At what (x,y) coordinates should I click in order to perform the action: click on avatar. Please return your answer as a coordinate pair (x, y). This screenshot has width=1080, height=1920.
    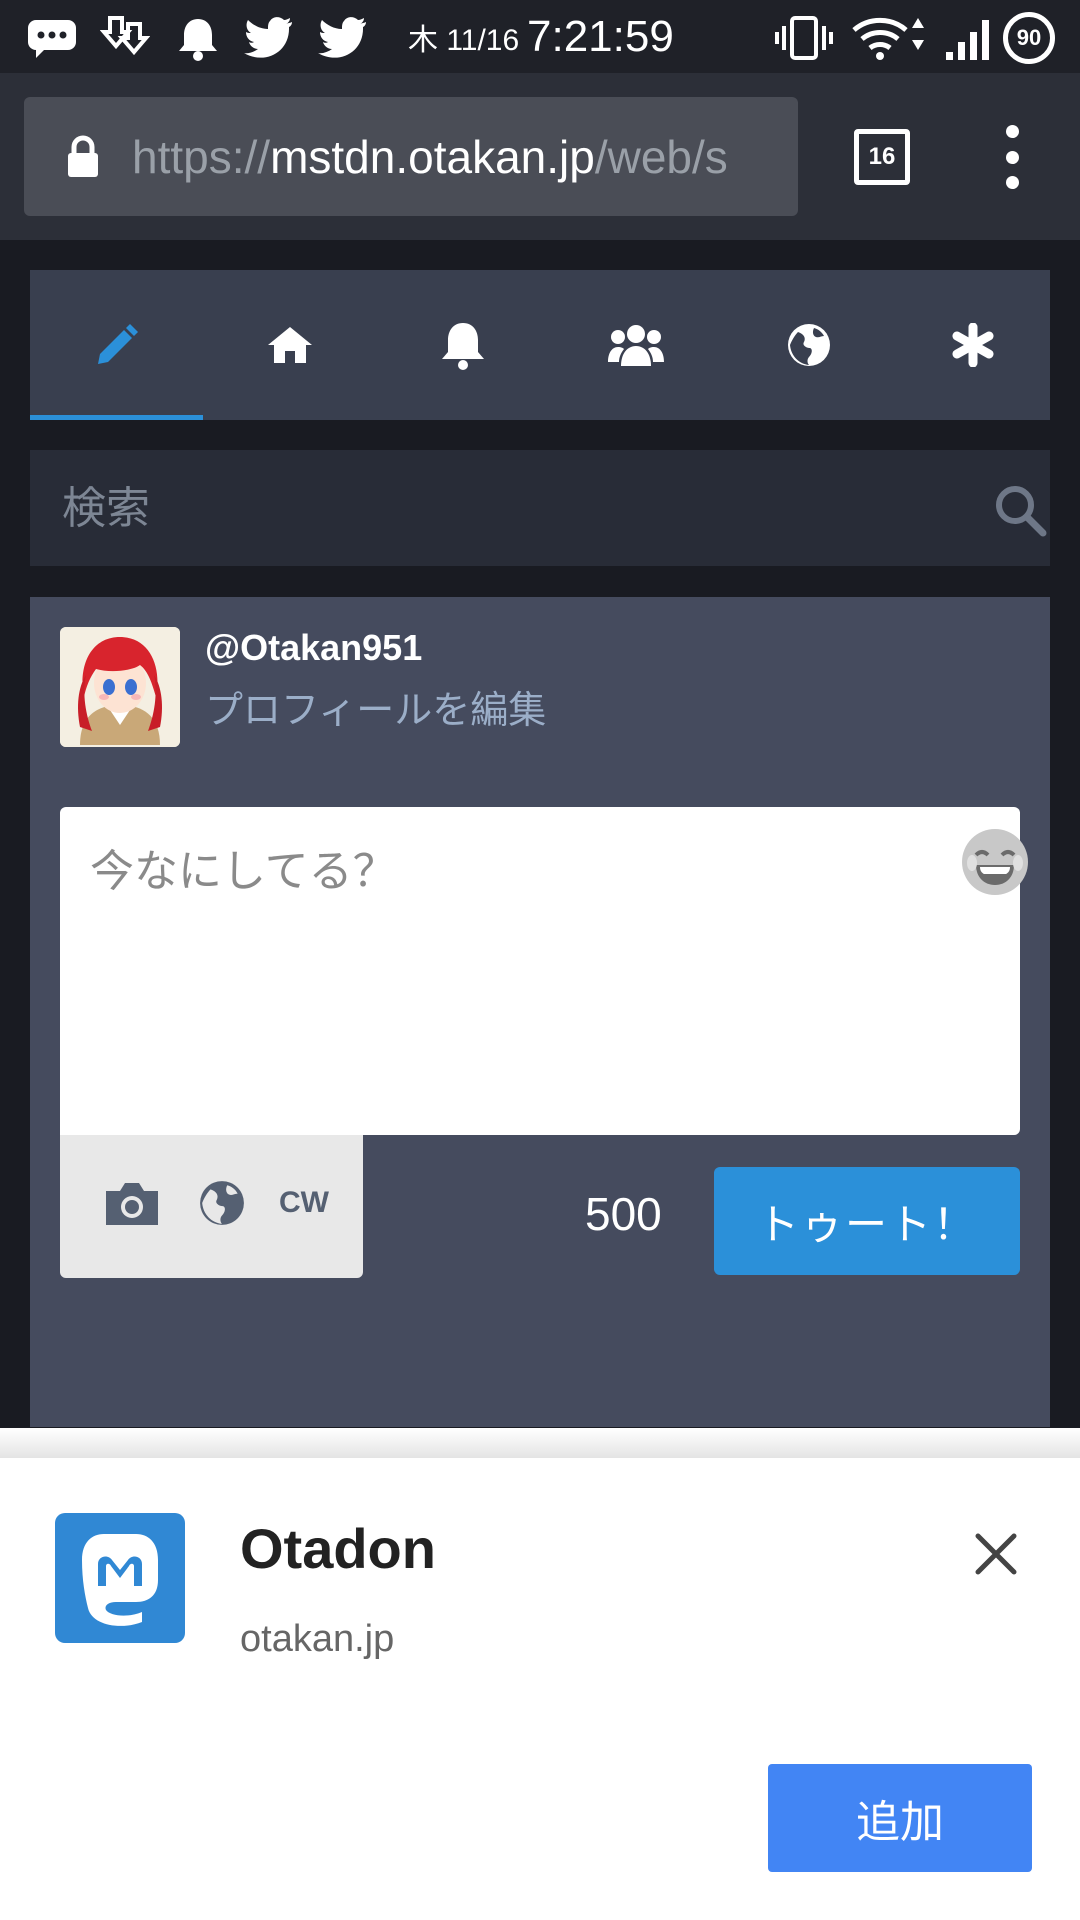
    Looking at the image, I should click on (120, 687).